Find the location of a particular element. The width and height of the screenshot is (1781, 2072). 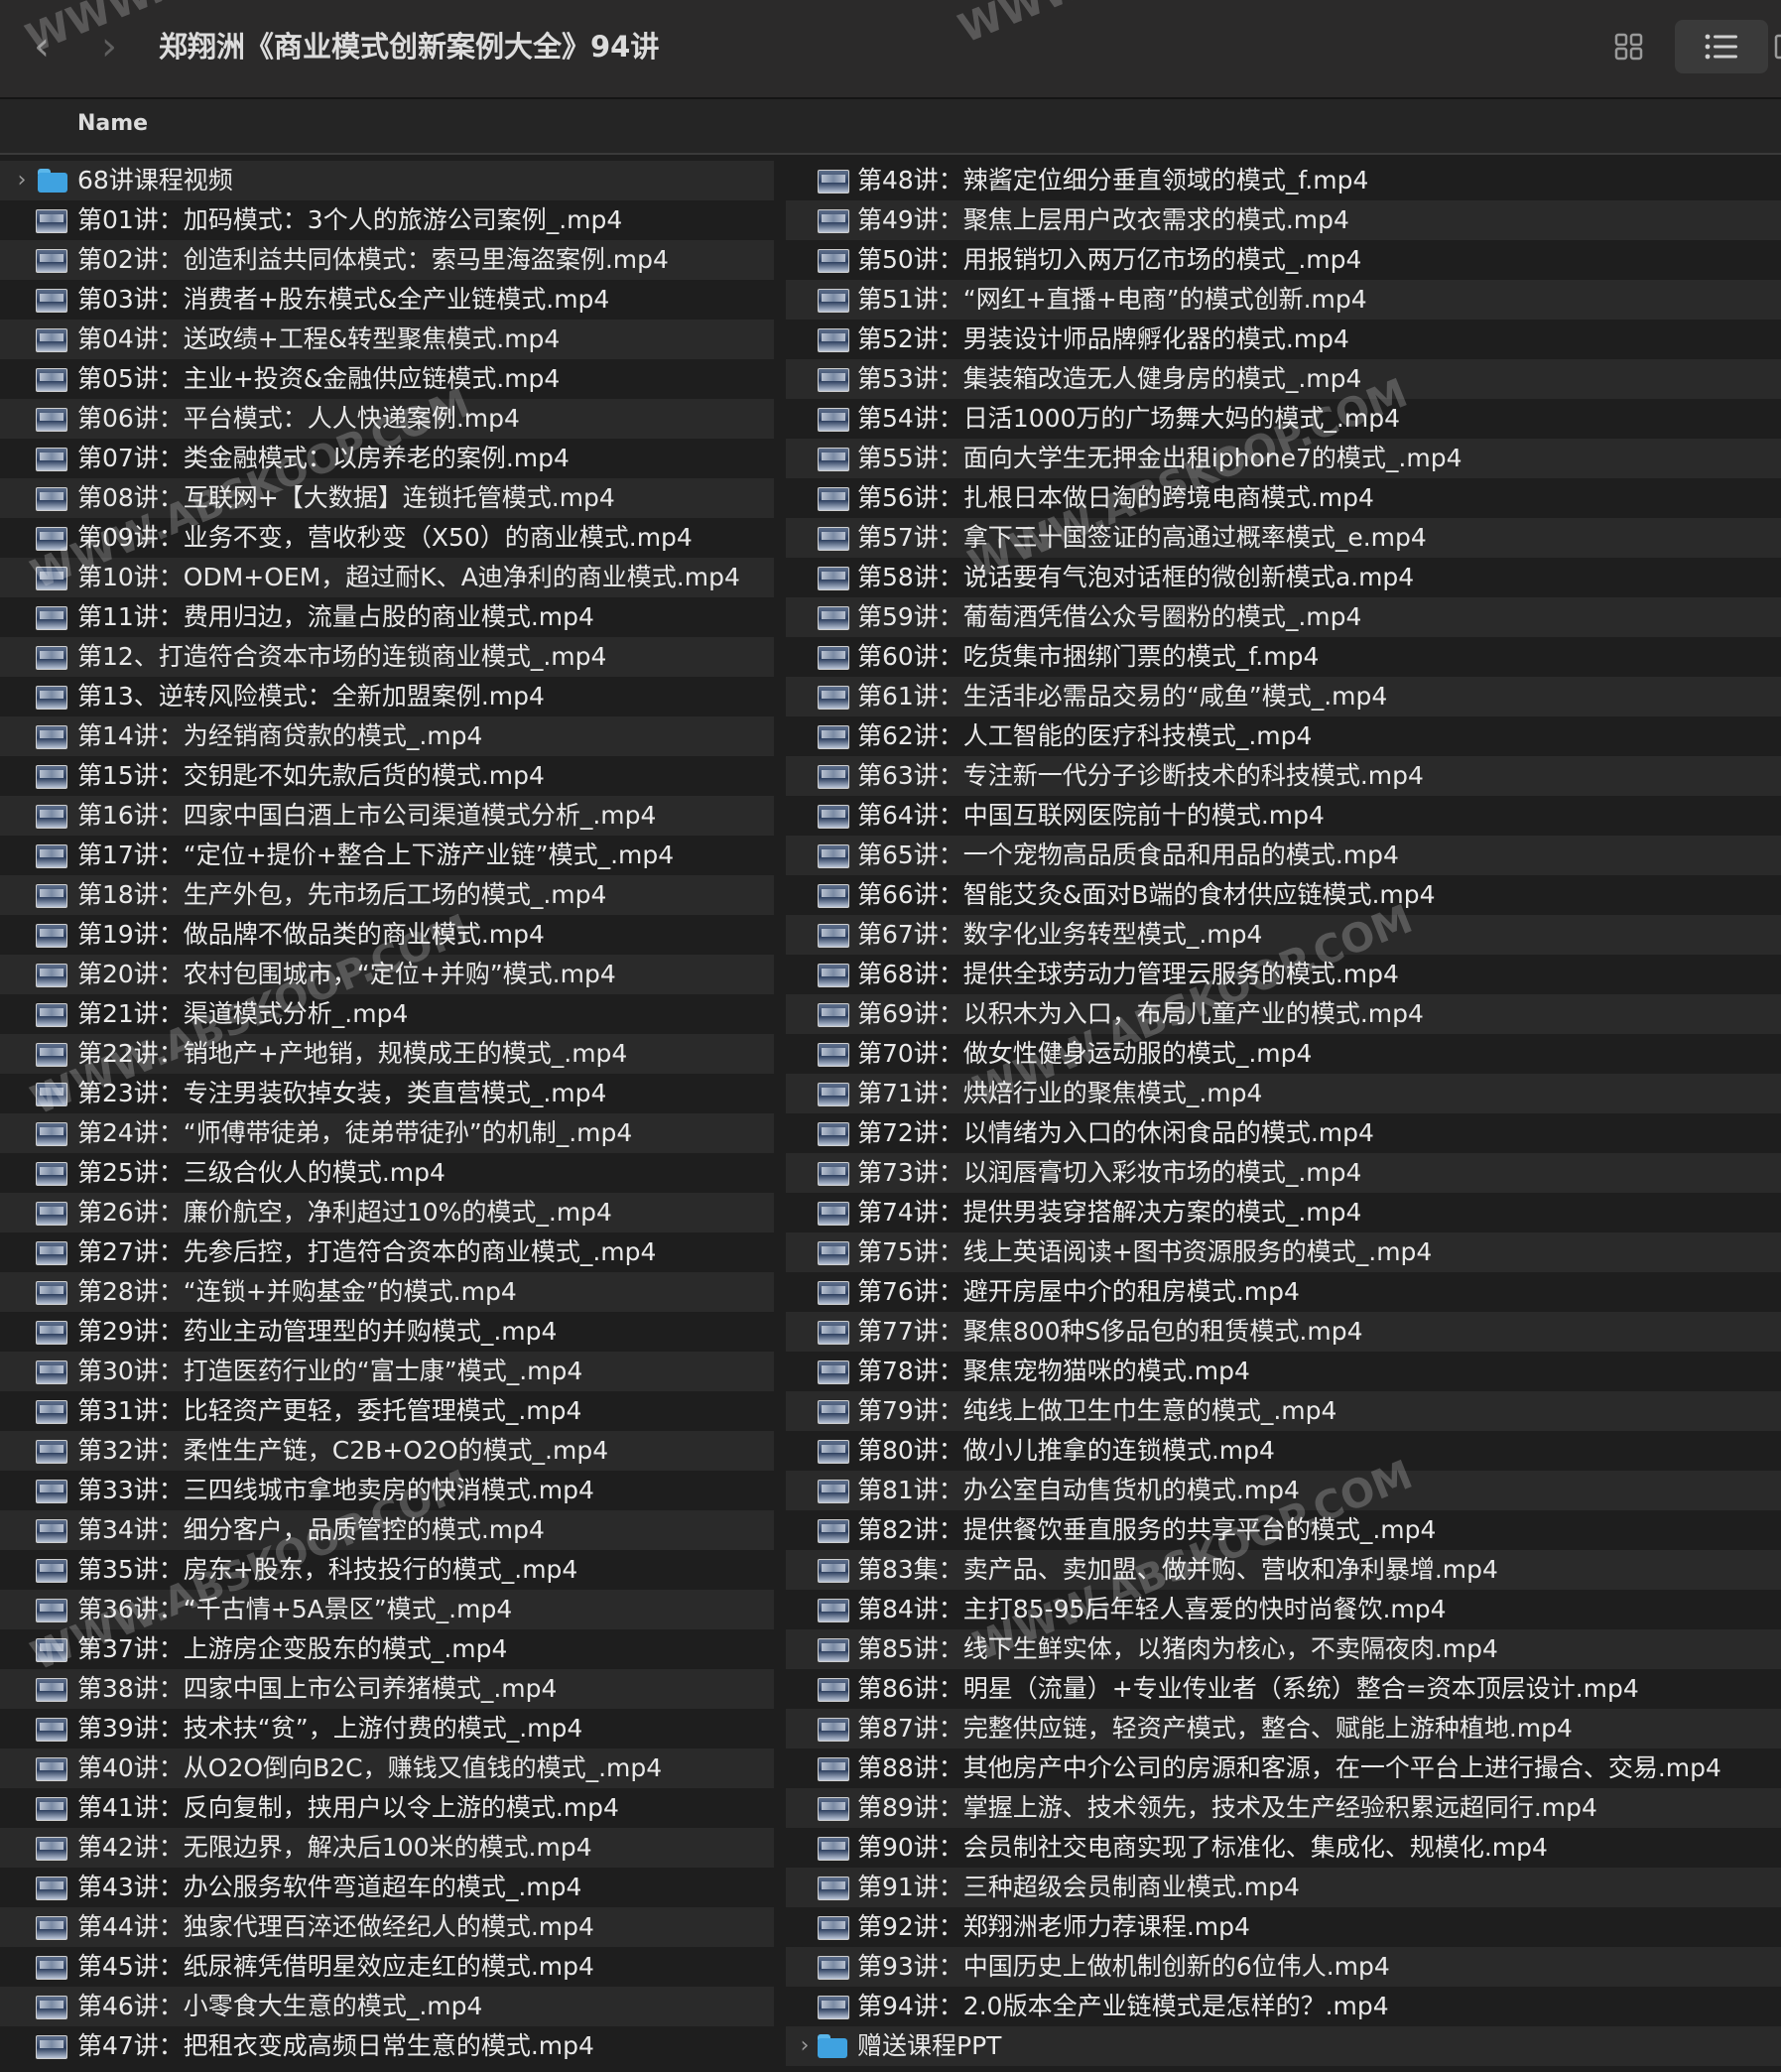

file-row: 第36讲：“千古情+5A景区”模式_.mp4 is located at coordinates (387, 1609).